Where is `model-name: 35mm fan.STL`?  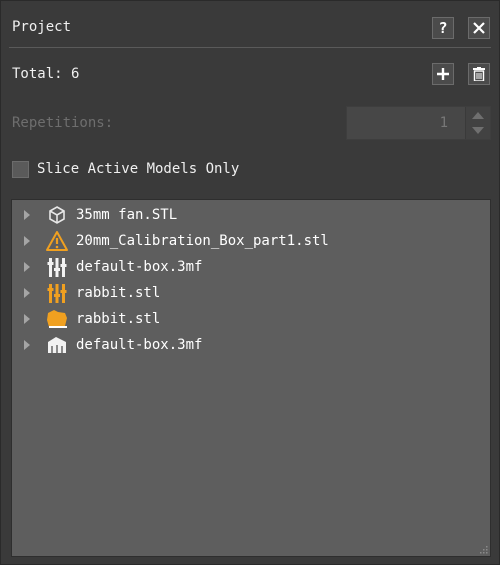
model-name: 35mm fan.STL is located at coordinates (127, 215).